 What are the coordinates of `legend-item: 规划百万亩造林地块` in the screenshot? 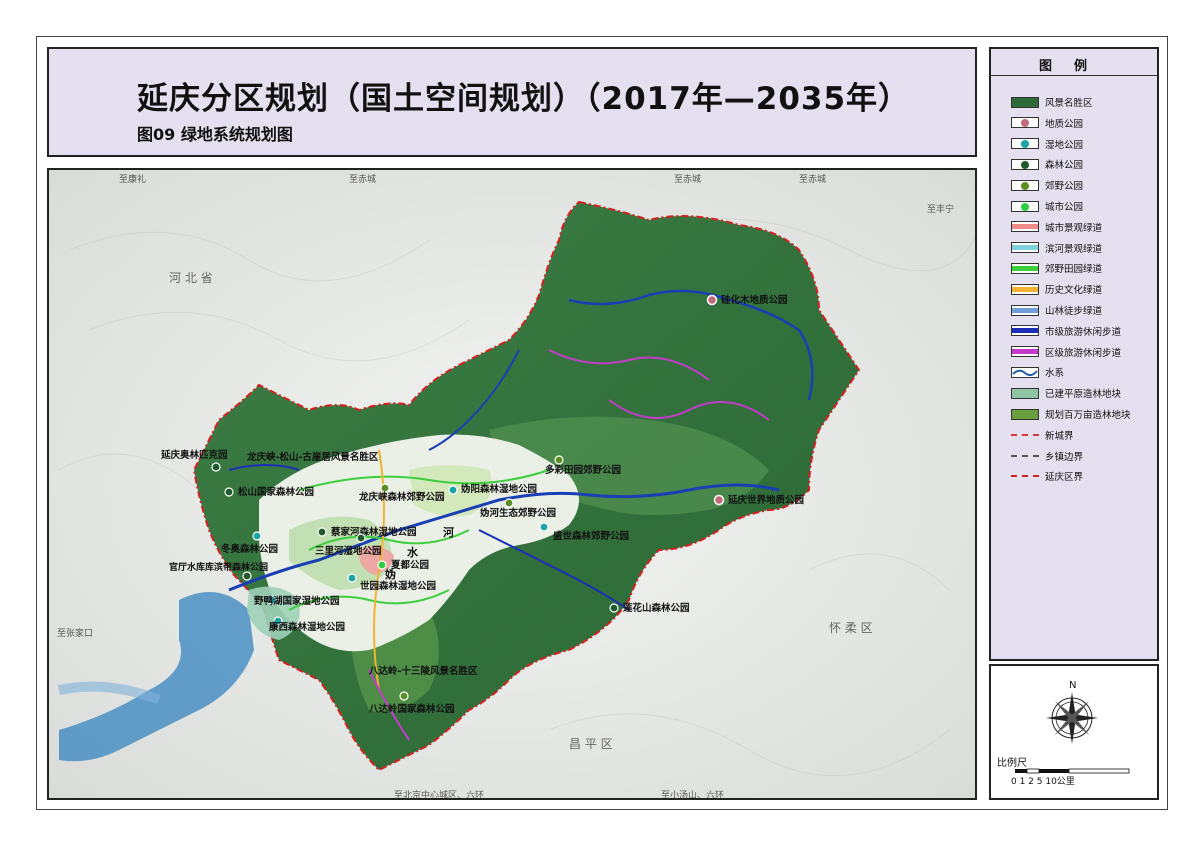 It's located at (1071, 414).